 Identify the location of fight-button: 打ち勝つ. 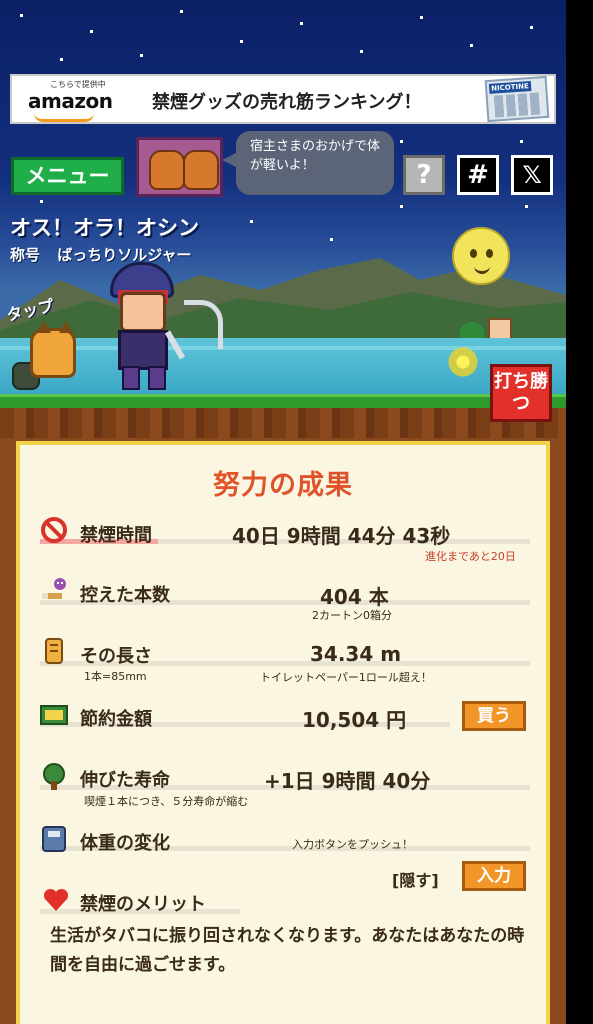
(521, 393).